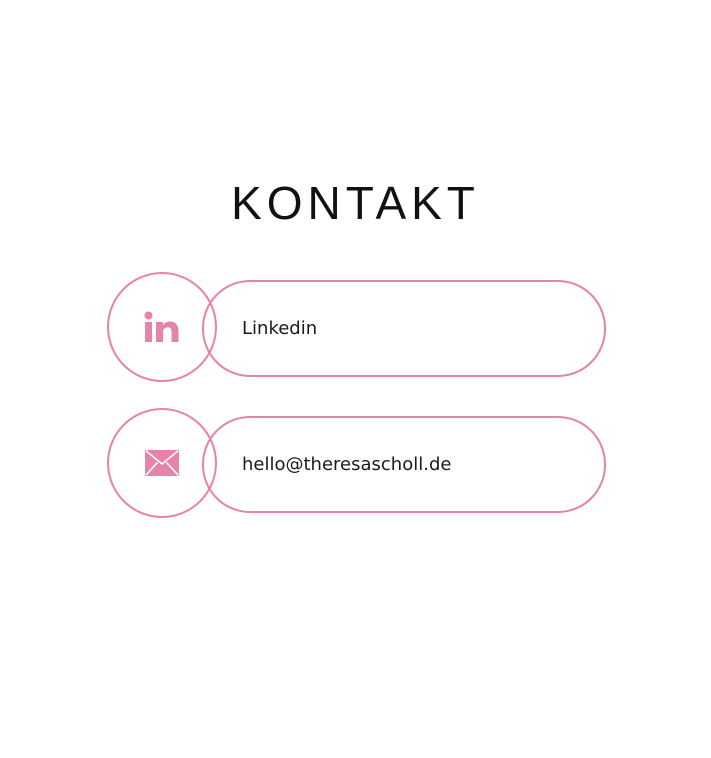  I want to click on page-title: KONTAKT, so click(355, 203).